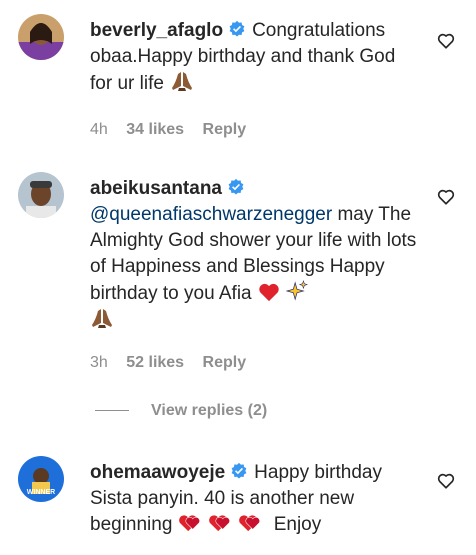  I want to click on avatar-badge-text: WINNER, so click(41, 492).